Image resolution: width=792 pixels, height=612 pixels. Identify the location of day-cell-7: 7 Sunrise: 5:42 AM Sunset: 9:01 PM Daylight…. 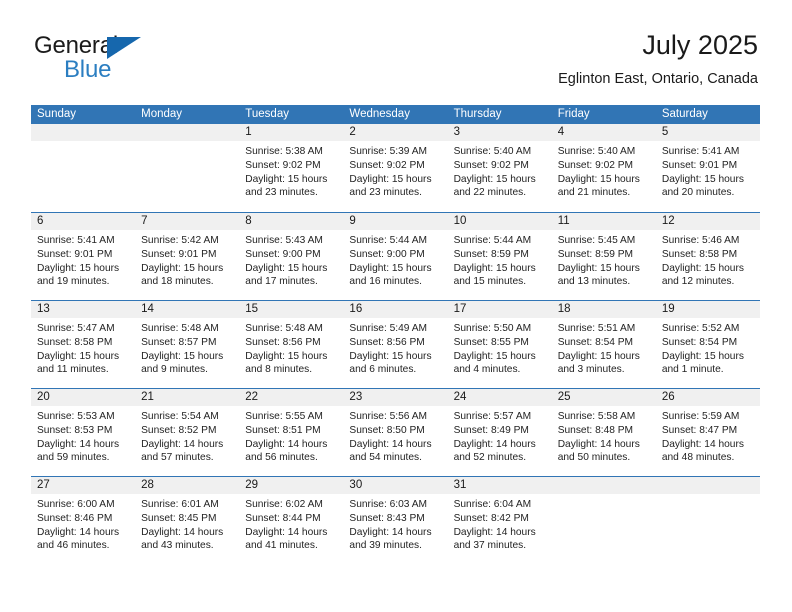
(187, 256).